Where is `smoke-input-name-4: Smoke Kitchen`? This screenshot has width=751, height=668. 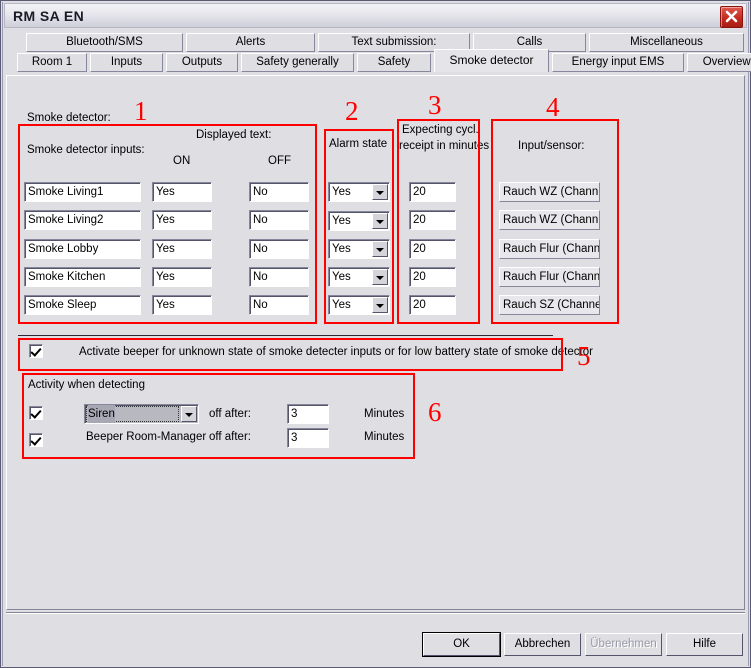 smoke-input-name-4: Smoke Kitchen is located at coordinates (82, 277).